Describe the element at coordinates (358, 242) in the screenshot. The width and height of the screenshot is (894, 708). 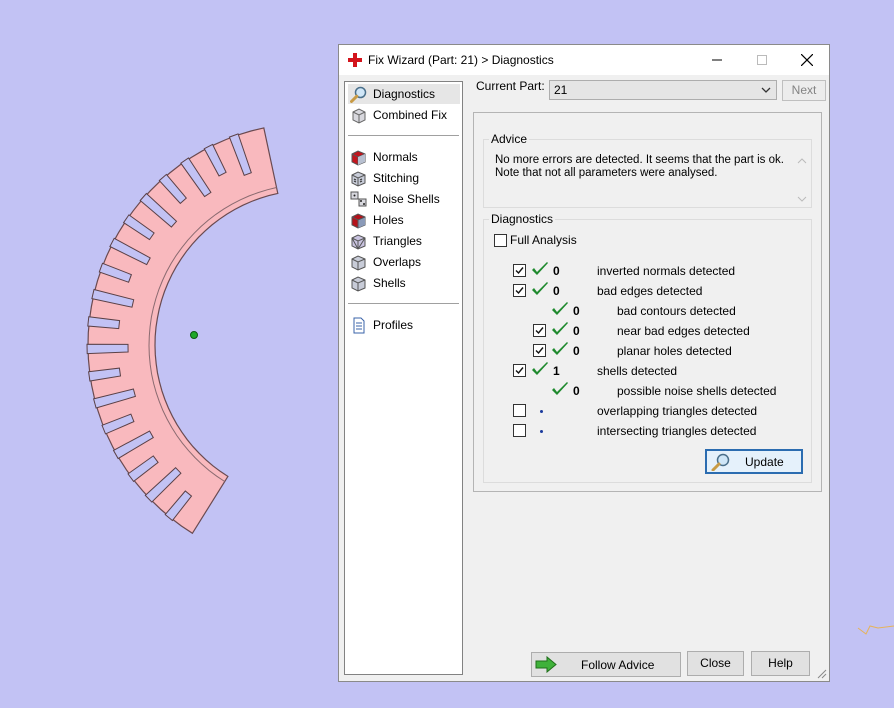
I see `triangles-cube-icon` at that location.